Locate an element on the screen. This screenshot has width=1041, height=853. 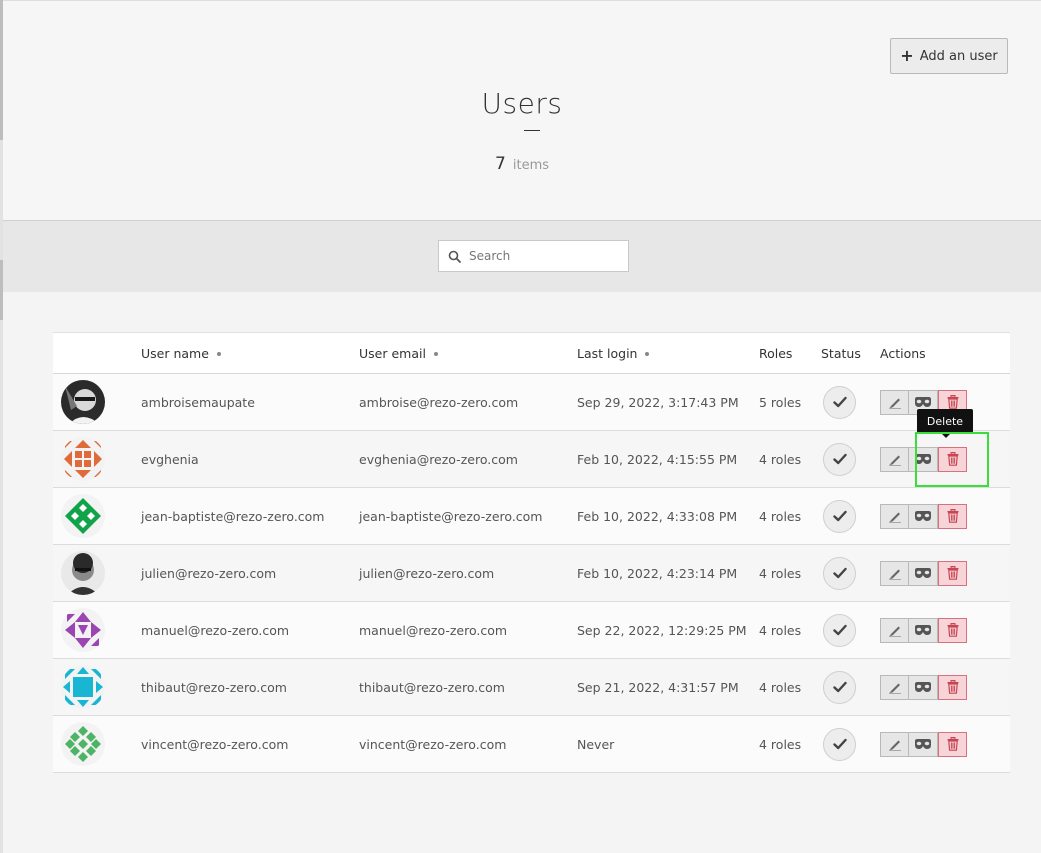
user-name: evghenia is located at coordinates (250, 459).